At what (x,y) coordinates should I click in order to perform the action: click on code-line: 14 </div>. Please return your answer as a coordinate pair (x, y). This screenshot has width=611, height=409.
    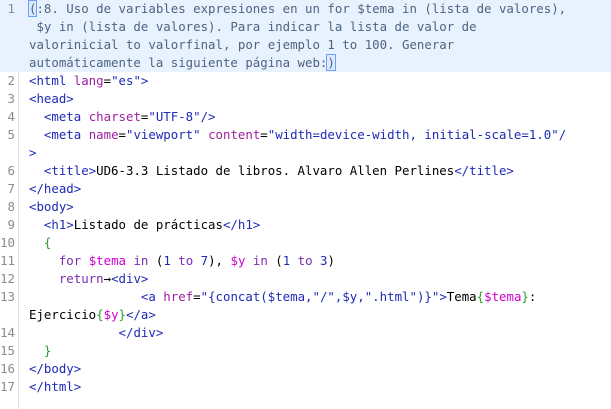
    Looking at the image, I should click on (305, 333).